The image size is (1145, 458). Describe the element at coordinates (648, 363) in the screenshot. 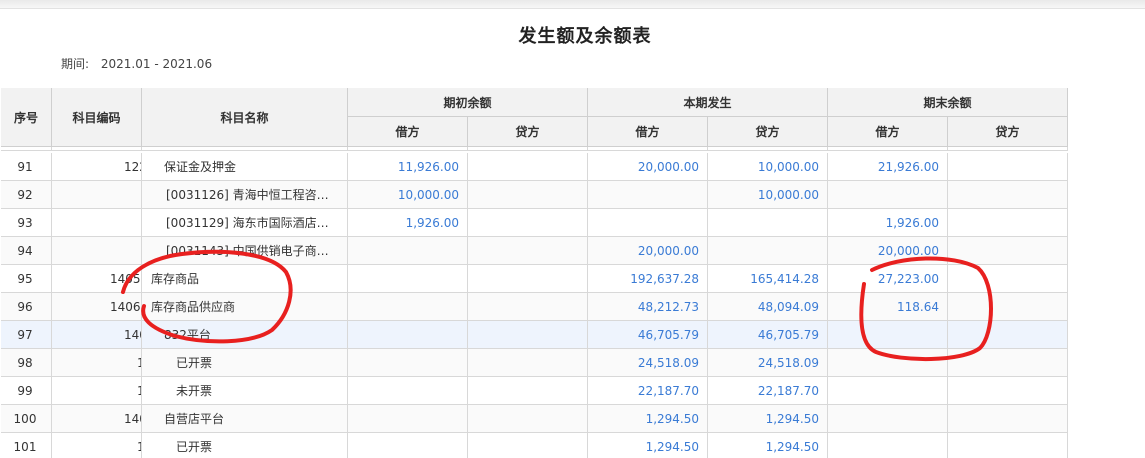

I see `row-current-debit: 24,518.09` at that location.